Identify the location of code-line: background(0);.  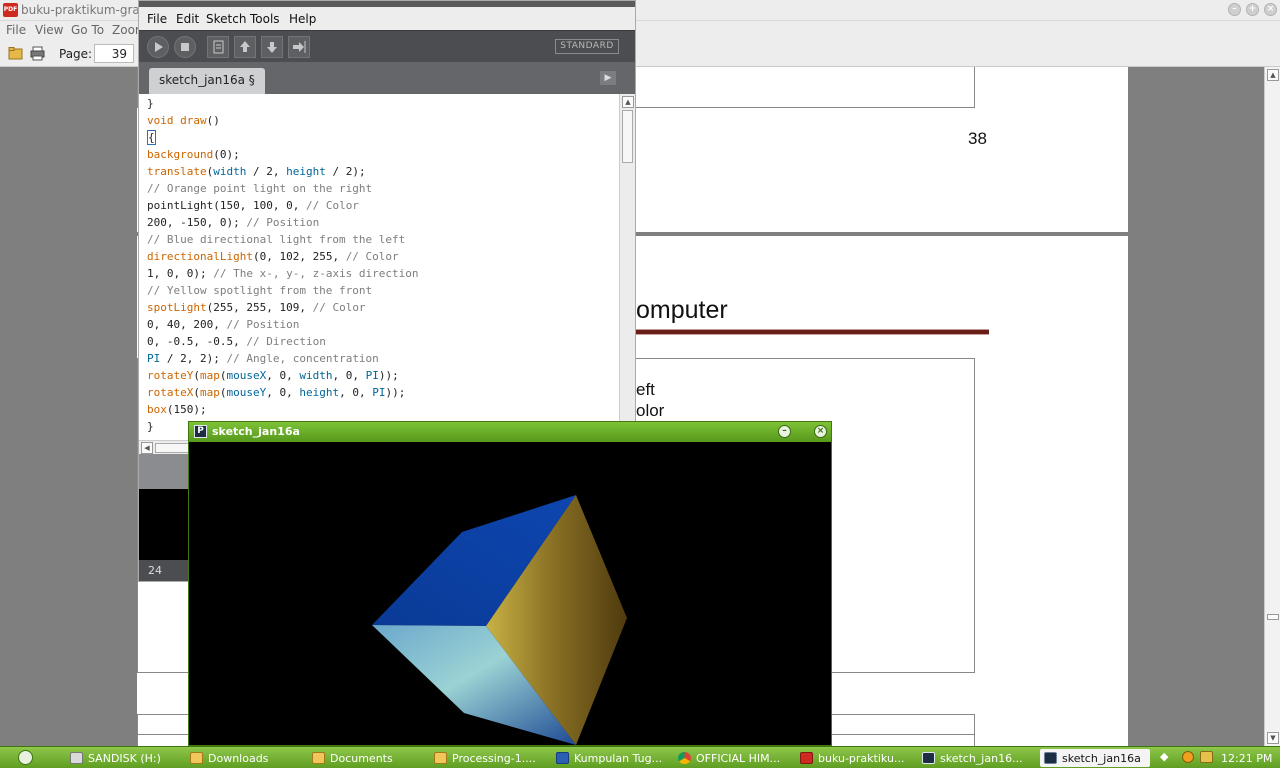
(283, 154).